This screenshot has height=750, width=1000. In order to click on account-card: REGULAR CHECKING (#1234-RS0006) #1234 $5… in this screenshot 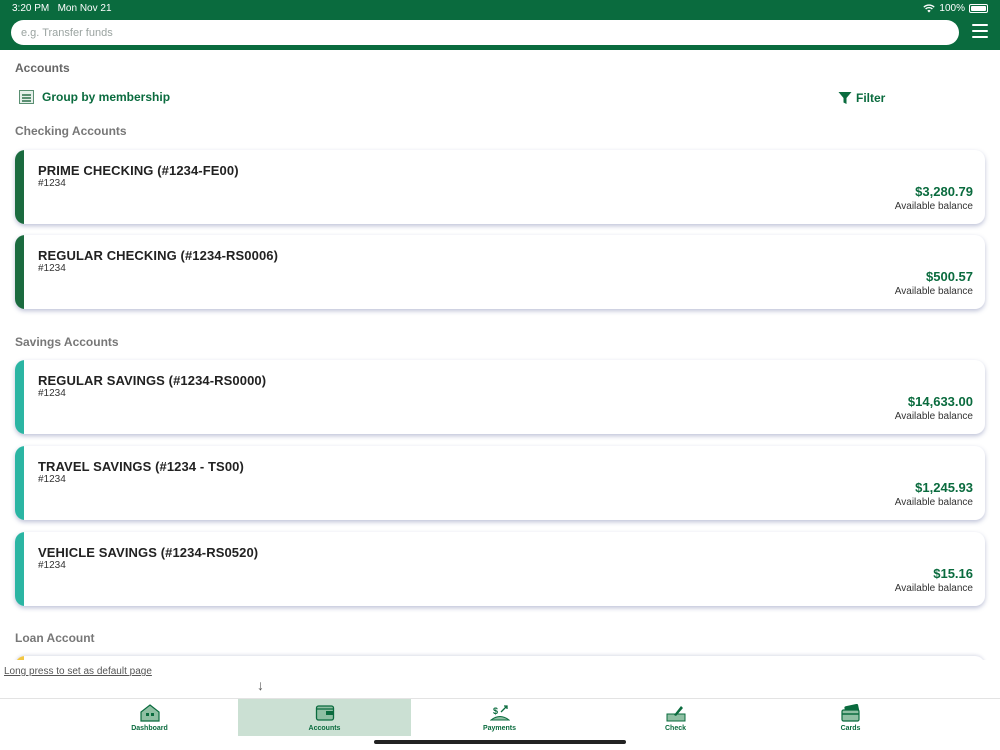, I will do `click(500, 272)`.